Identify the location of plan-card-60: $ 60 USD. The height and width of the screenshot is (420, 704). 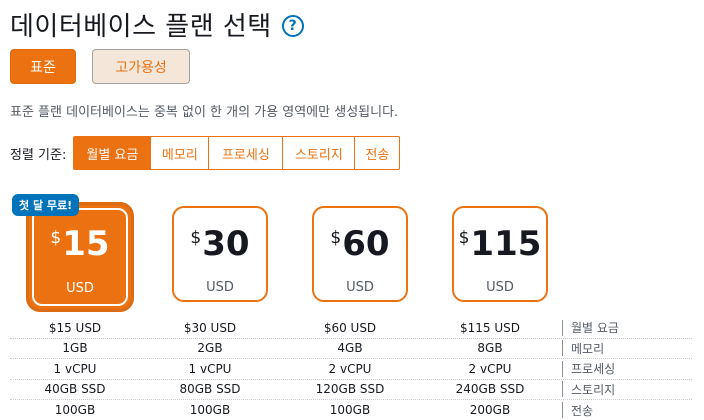
(360, 254).